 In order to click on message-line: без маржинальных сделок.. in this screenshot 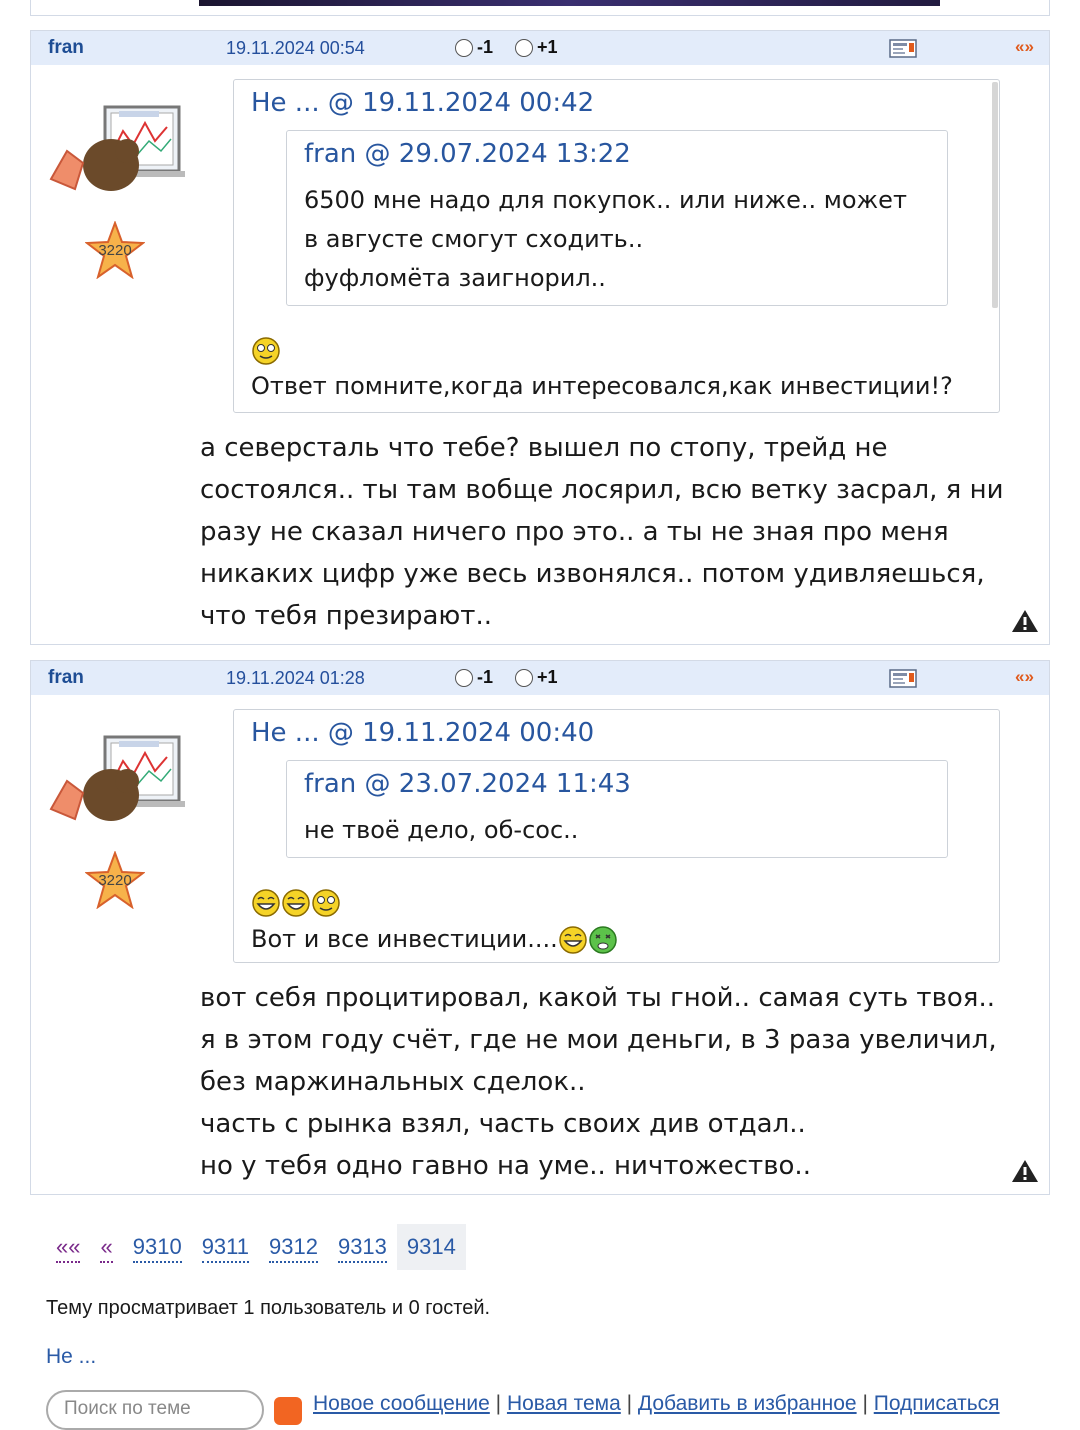, I will do `click(393, 1082)`.